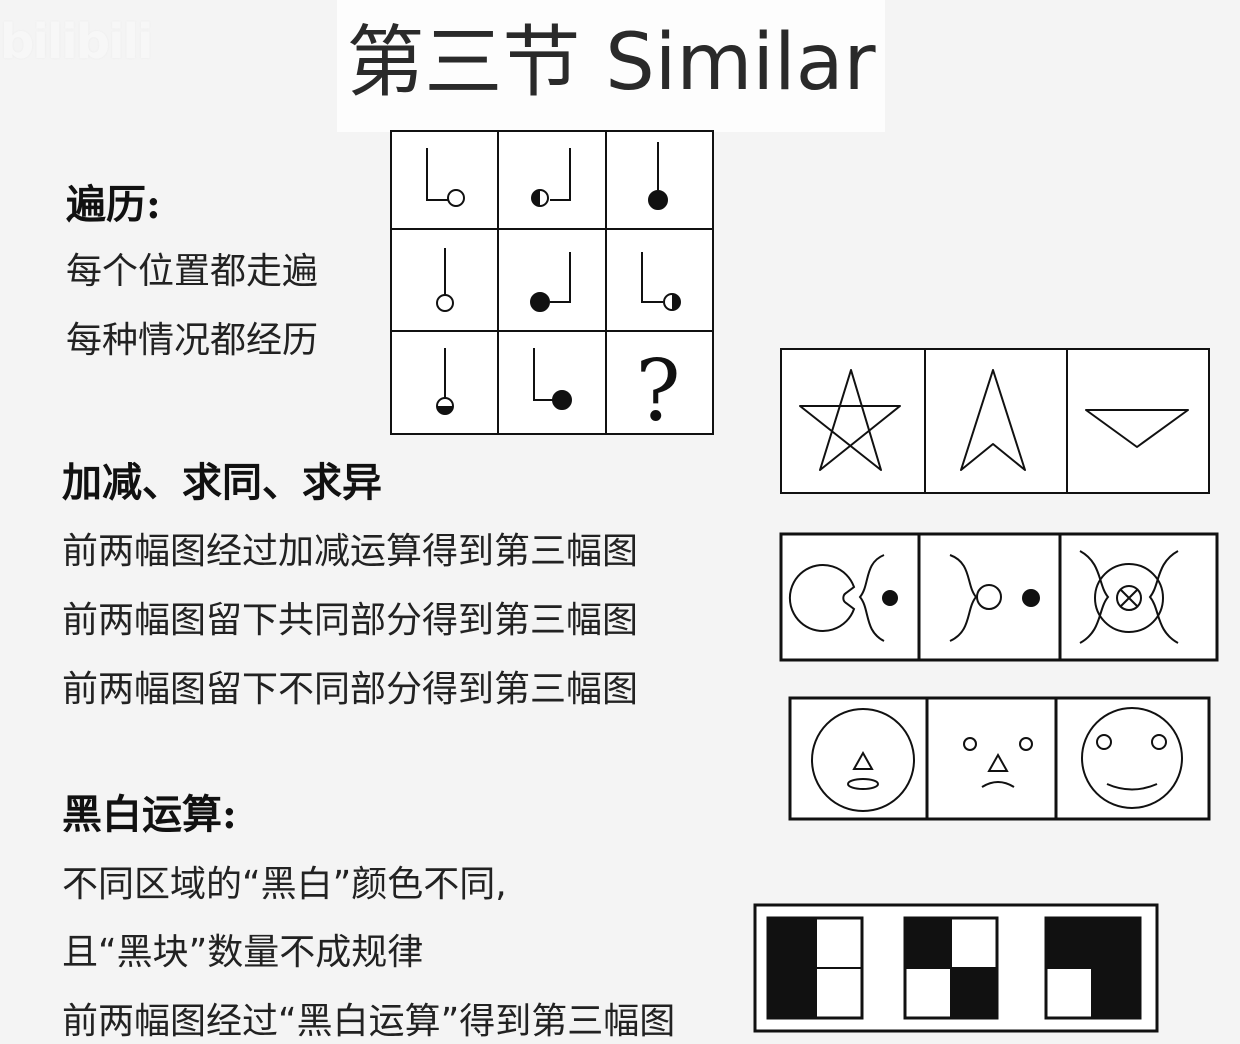 The image size is (1240, 1044). I want to click on addsub-line-2: 前两幅图留下共同部分得到第三幅图, so click(350, 620).